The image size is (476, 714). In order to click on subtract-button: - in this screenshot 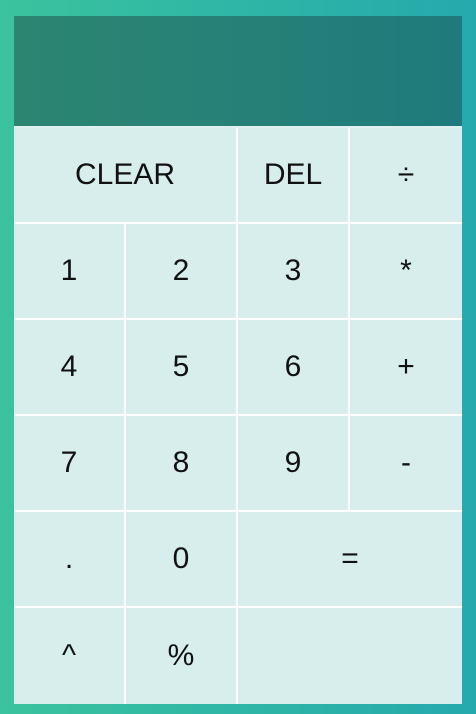, I will do `click(406, 464)`.